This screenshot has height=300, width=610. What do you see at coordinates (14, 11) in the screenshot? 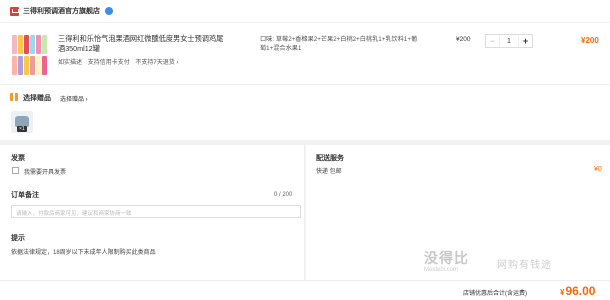
I see `shop-logo-icon` at bounding box center [14, 11].